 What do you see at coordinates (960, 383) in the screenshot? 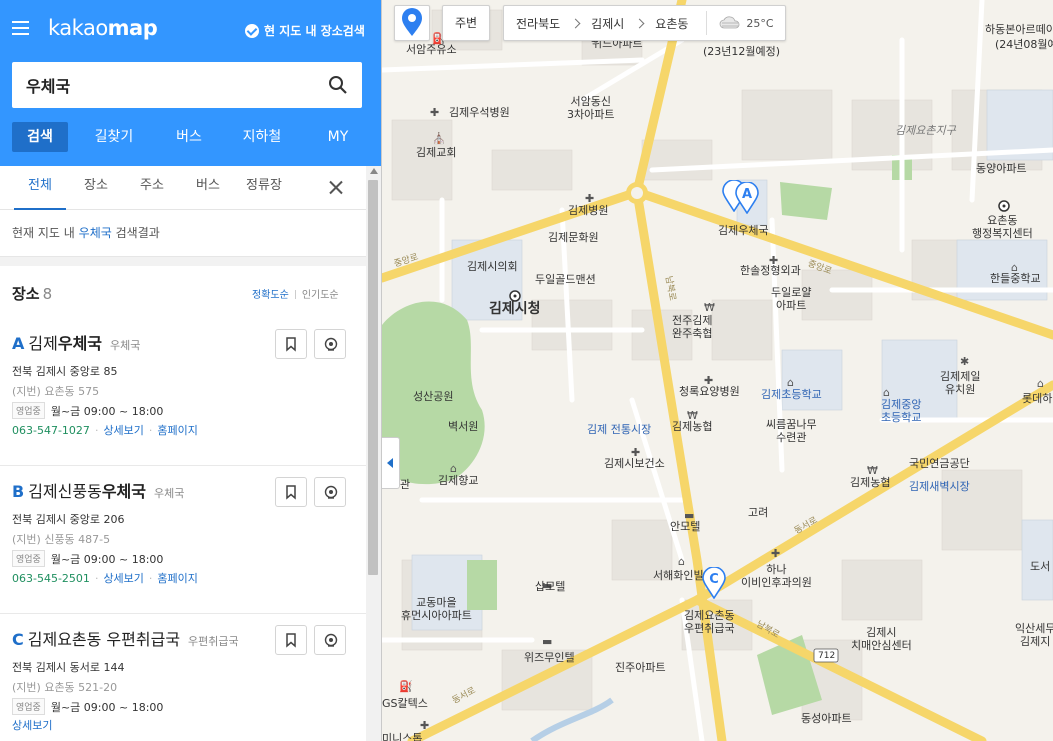
I see `map-label: 김제제일 유치원` at bounding box center [960, 383].